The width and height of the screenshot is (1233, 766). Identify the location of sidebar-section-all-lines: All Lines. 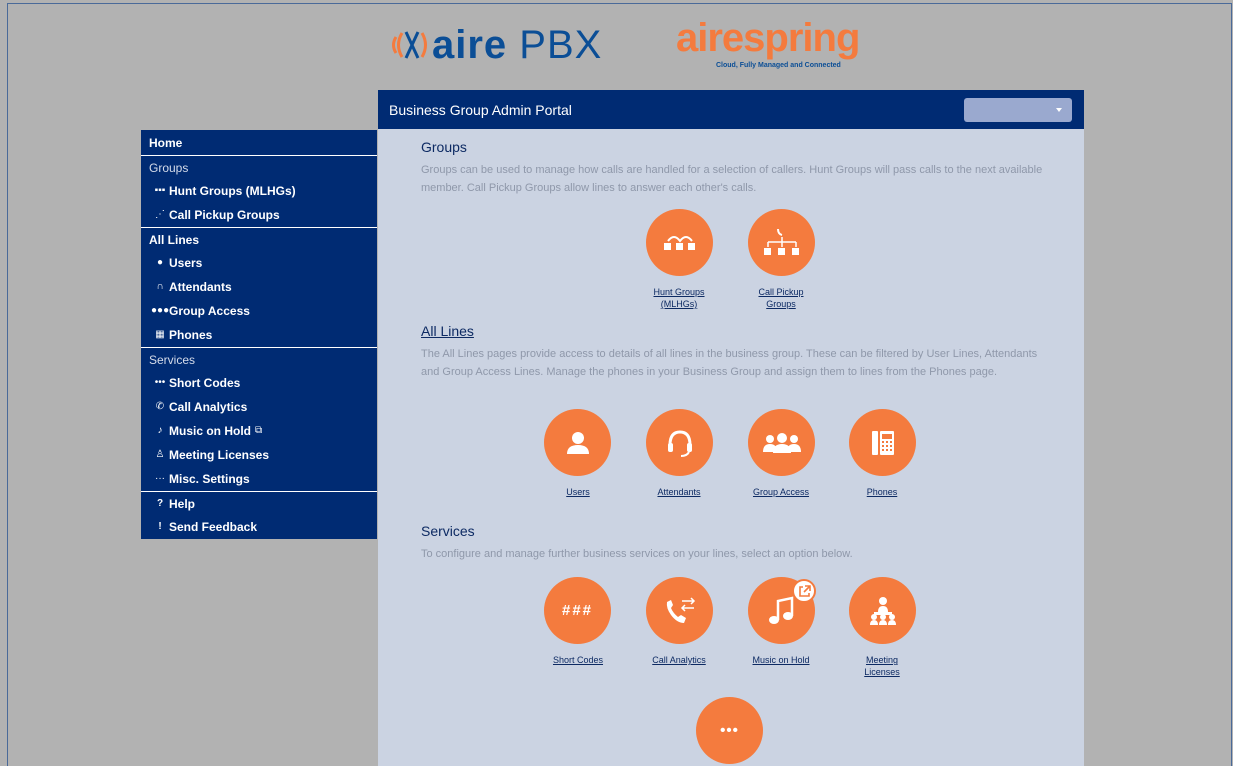
(259, 239).